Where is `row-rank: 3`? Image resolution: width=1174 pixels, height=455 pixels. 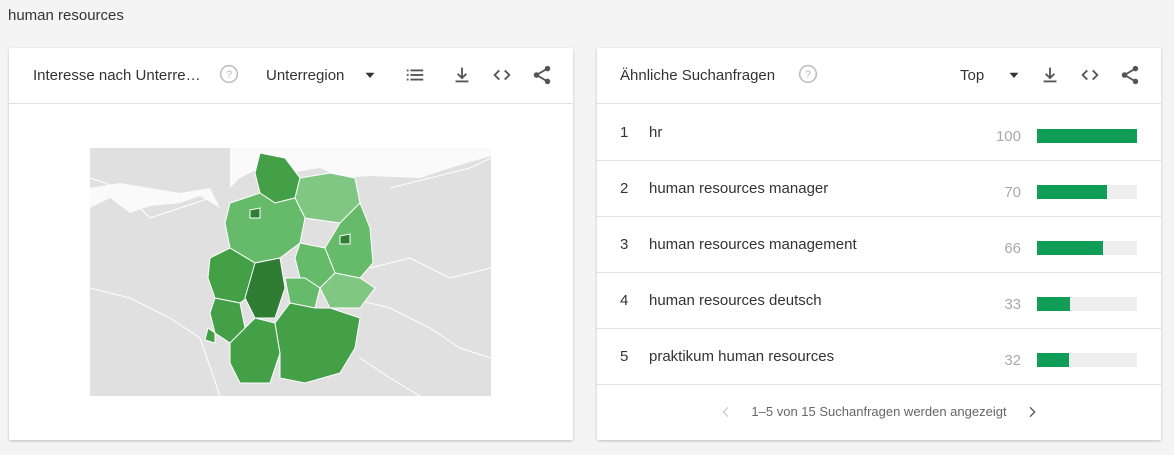
row-rank: 3 is located at coordinates (624, 244).